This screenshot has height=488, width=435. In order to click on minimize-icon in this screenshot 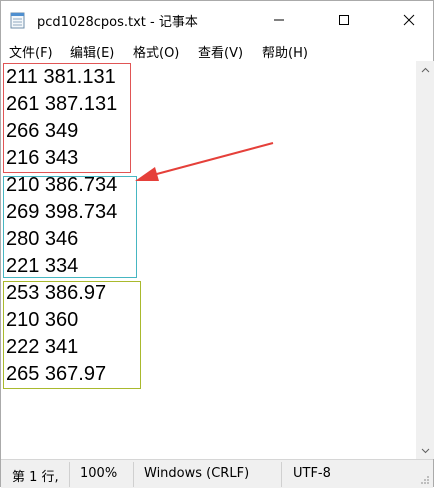, I will do `click(279, 20)`.